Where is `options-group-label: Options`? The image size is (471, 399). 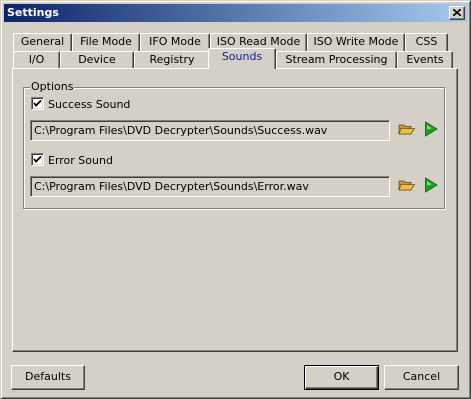 options-group-label: Options is located at coordinates (52, 86).